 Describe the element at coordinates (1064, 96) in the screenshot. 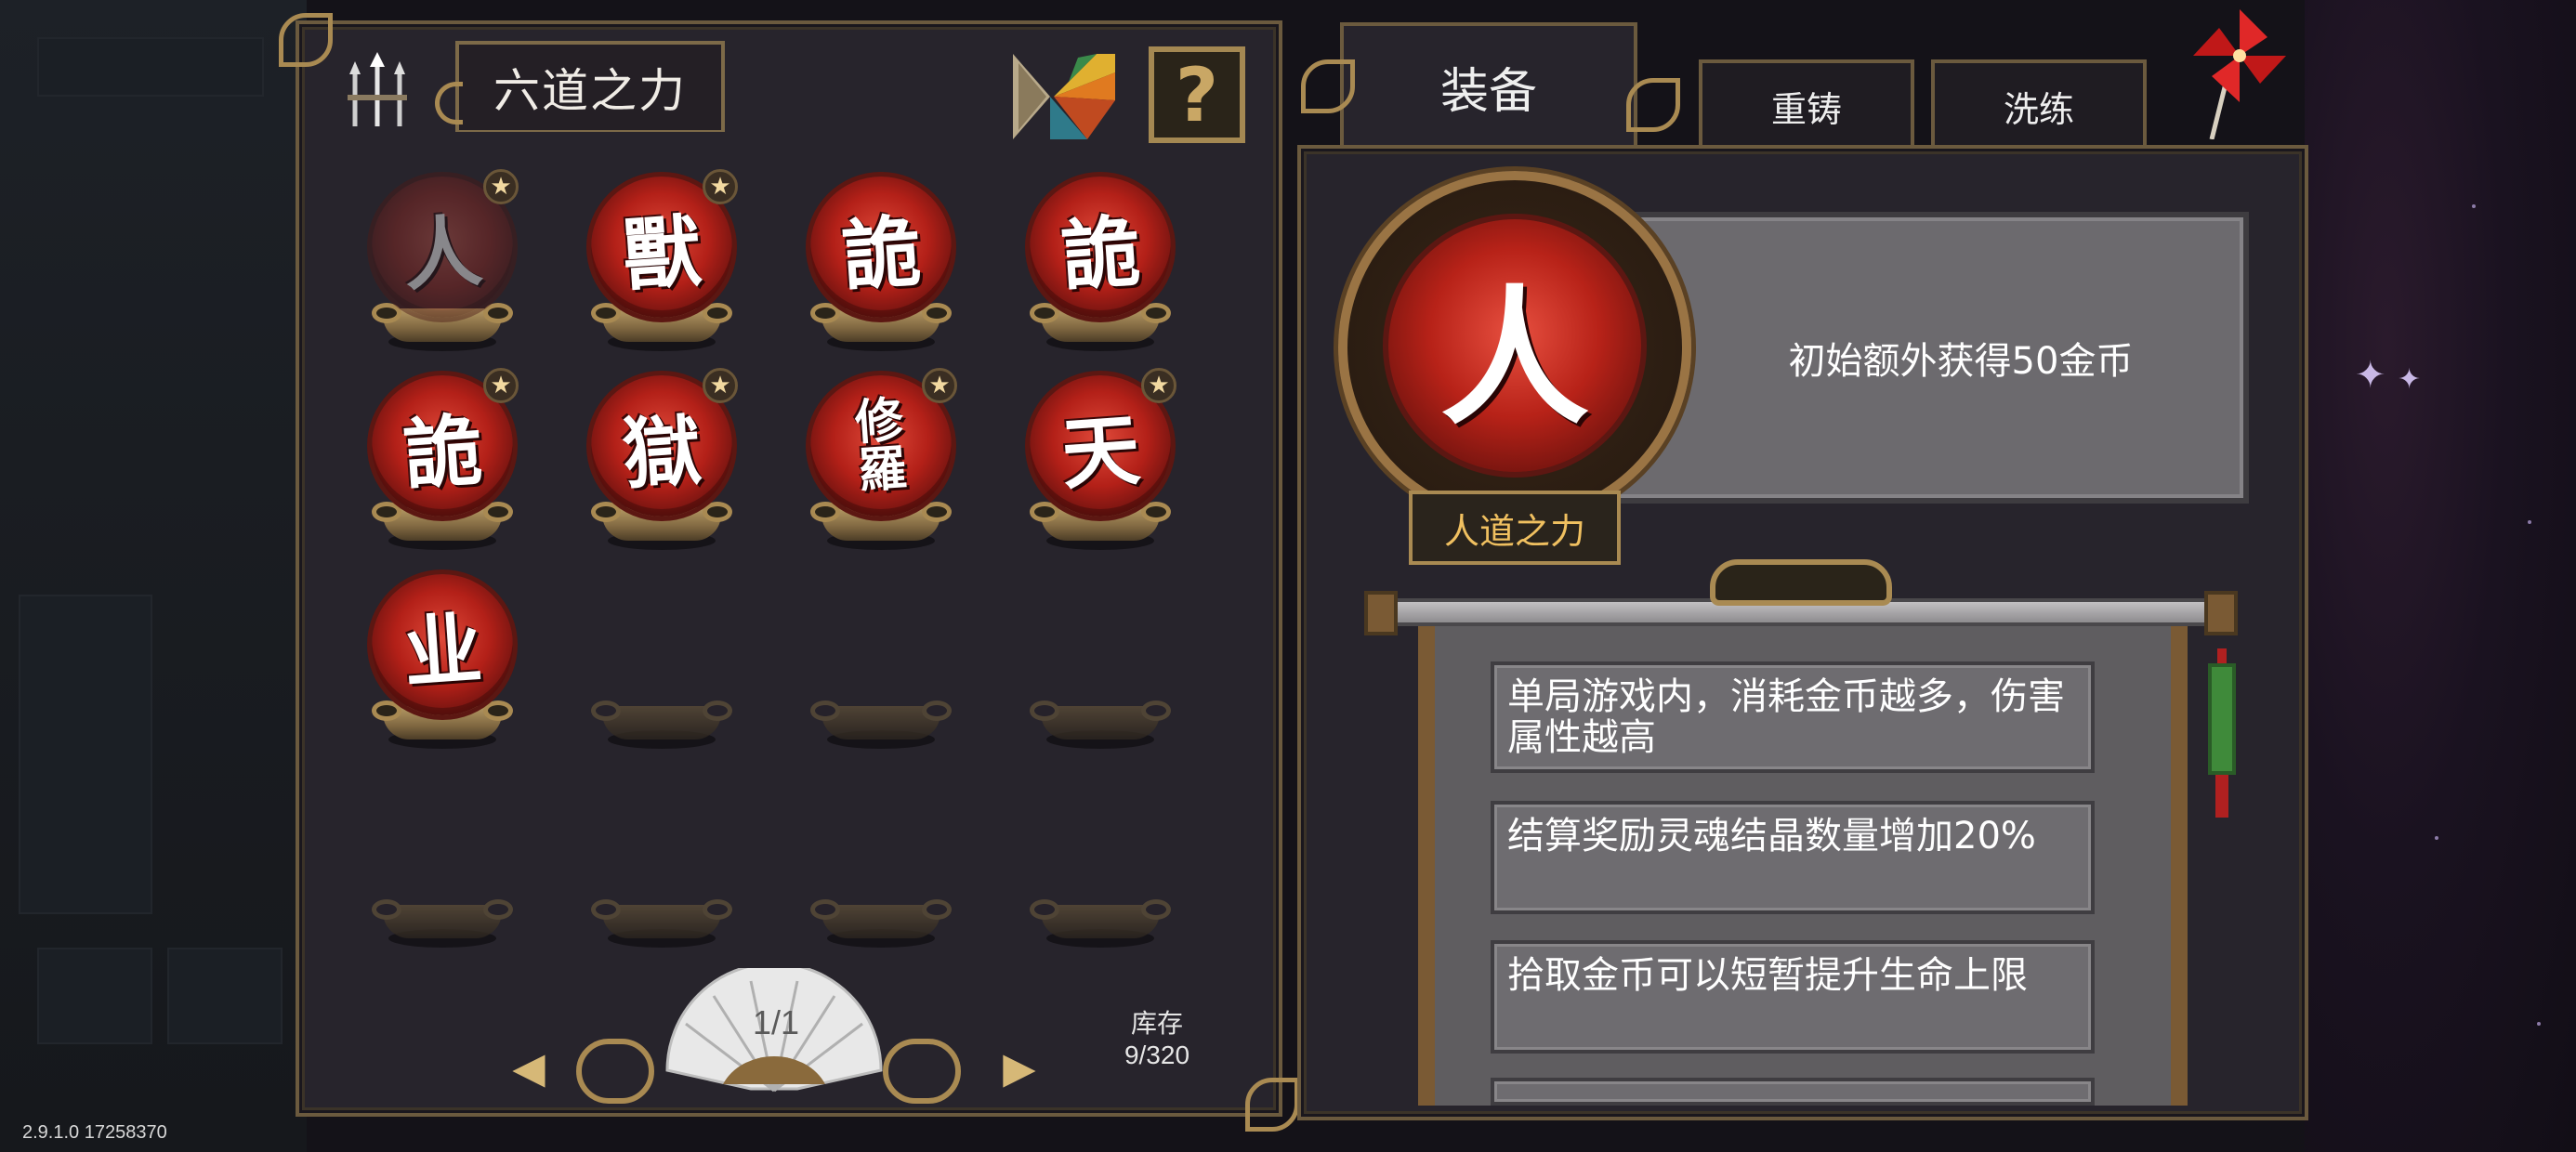

I see `tangram-icon` at that location.